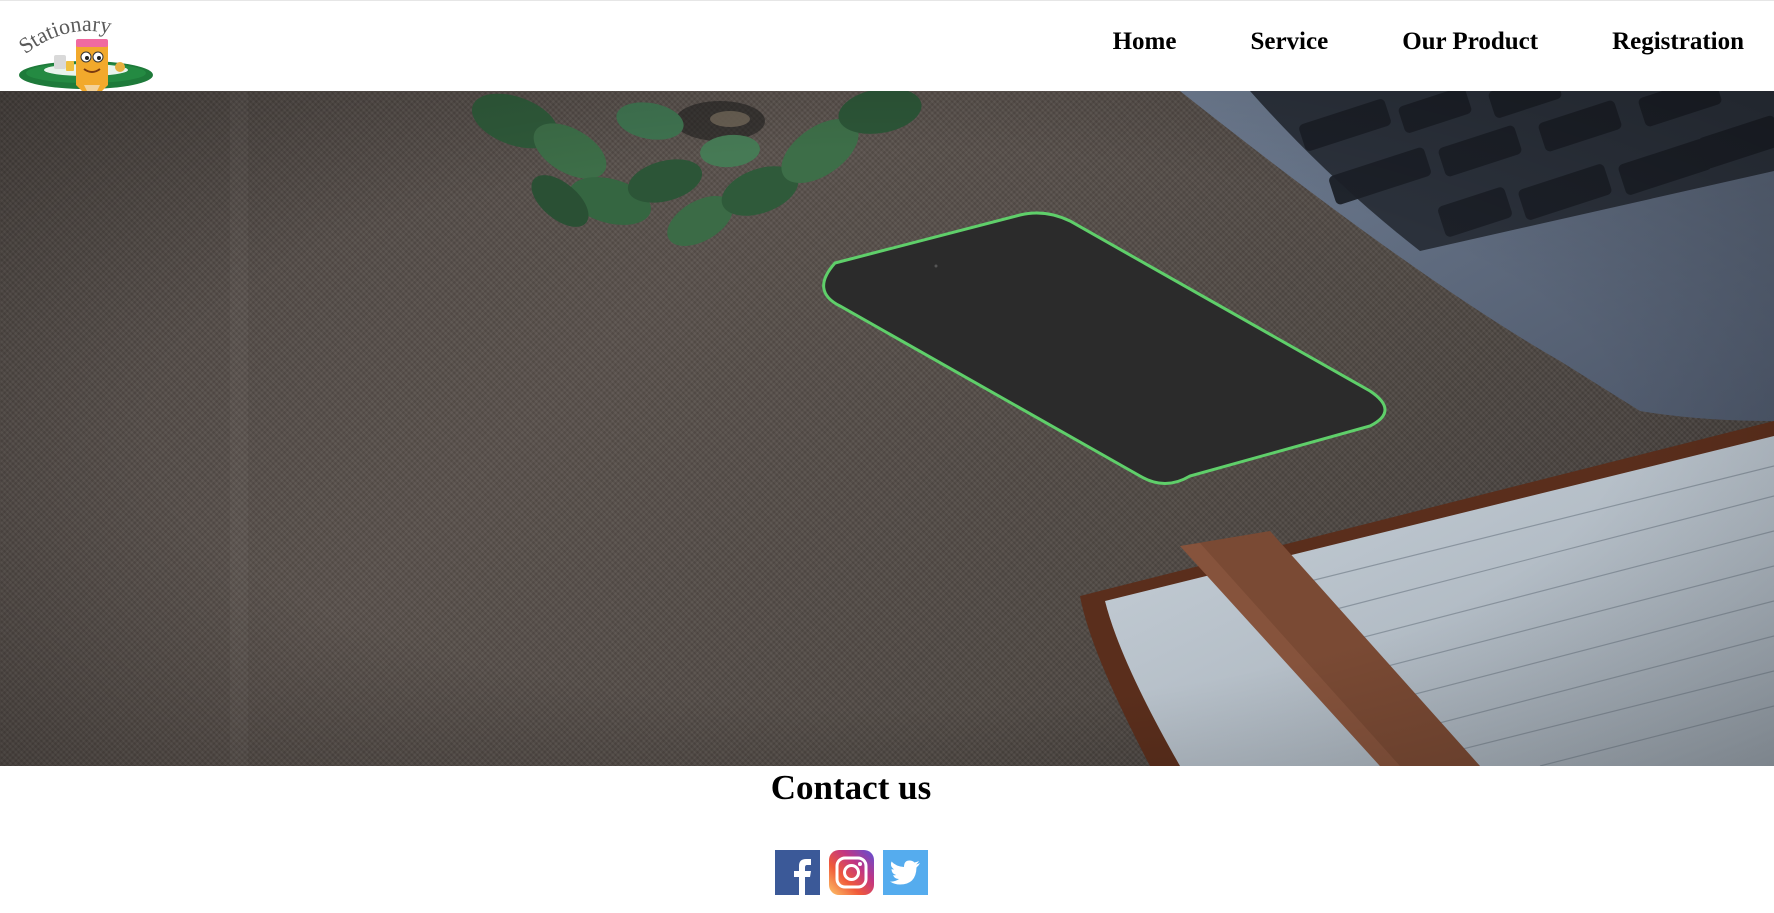 The image size is (1774, 913). I want to click on social-links, so click(851, 872).